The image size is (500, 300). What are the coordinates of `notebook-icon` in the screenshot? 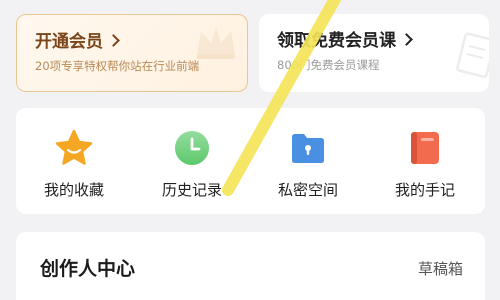 It's located at (425, 148).